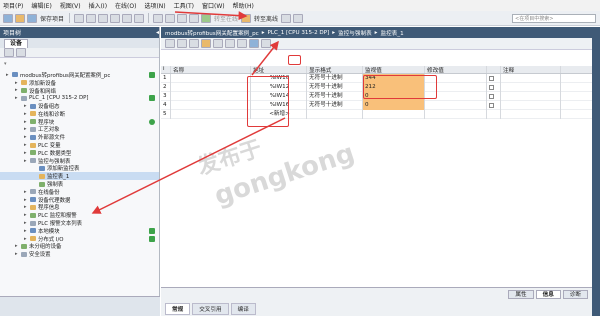  What do you see at coordinates (79, 145) in the screenshot?
I see `tree-item: ▸ PLC 变量` at bounding box center [79, 145].